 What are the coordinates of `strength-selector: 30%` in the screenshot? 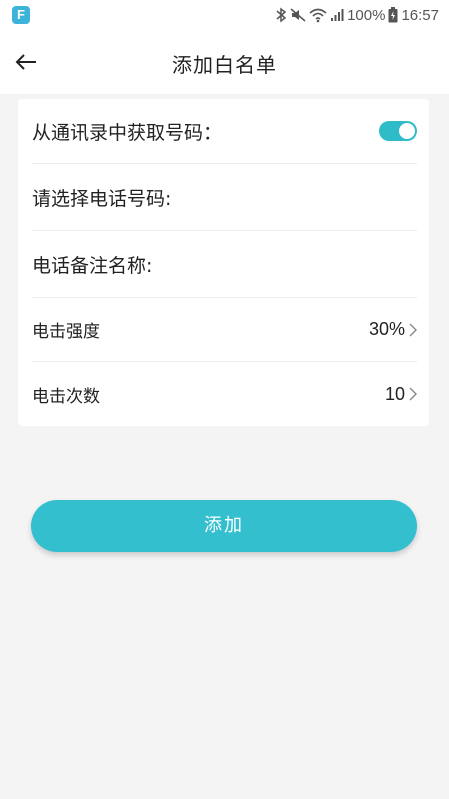 It's located at (393, 329).